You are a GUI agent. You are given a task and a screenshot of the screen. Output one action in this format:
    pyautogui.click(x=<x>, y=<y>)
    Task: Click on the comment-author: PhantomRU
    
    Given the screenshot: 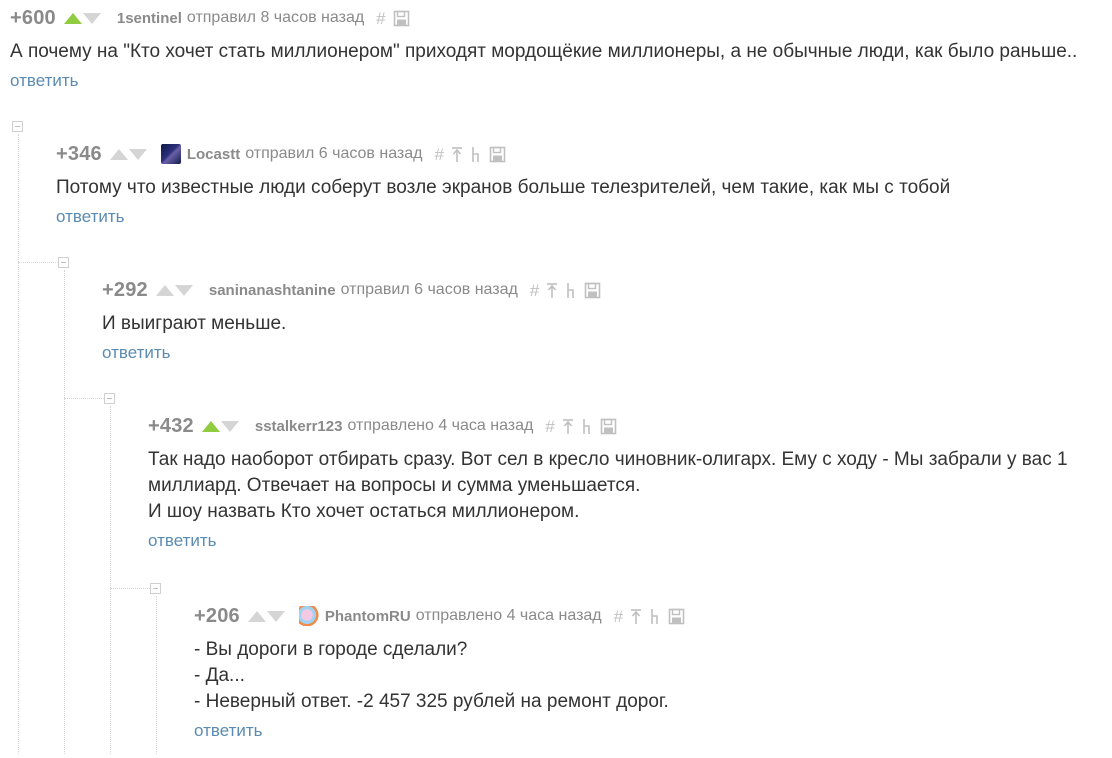 What is the action you would take?
    pyautogui.click(x=368, y=616)
    